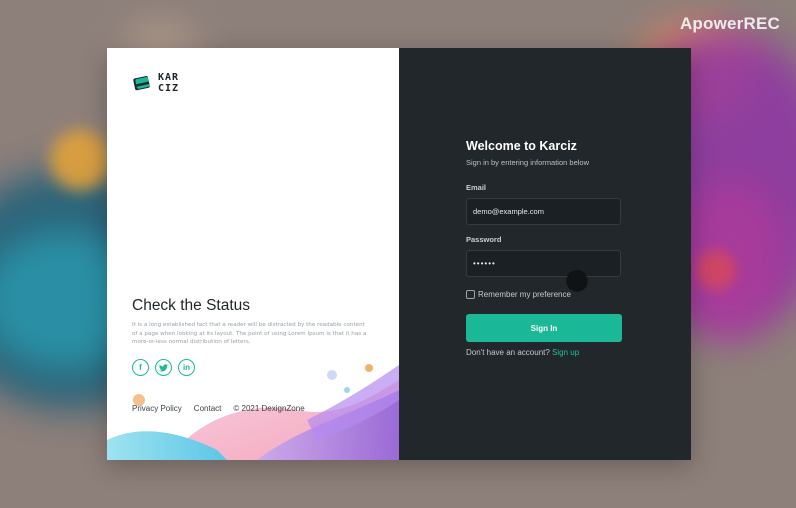  I want to click on remember-checkbox, so click(470, 294).